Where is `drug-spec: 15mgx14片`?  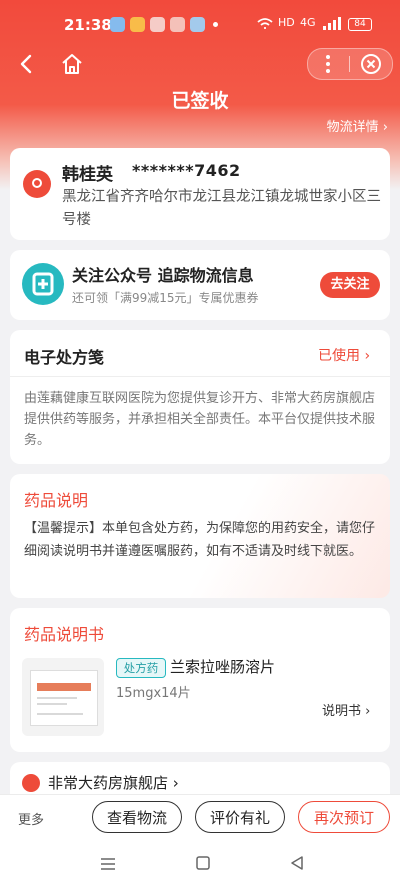
drug-spec: 15mgx14片 is located at coordinates (153, 693).